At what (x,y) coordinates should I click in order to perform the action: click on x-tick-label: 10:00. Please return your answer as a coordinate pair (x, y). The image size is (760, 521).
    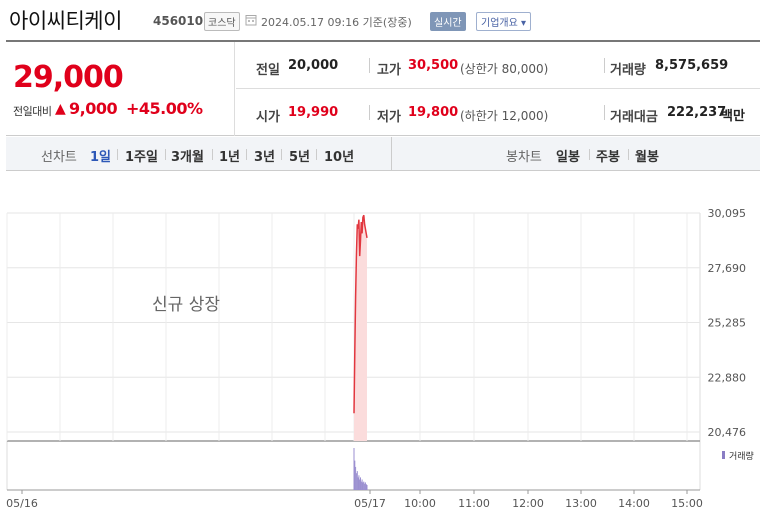
    Looking at the image, I should click on (420, 503).